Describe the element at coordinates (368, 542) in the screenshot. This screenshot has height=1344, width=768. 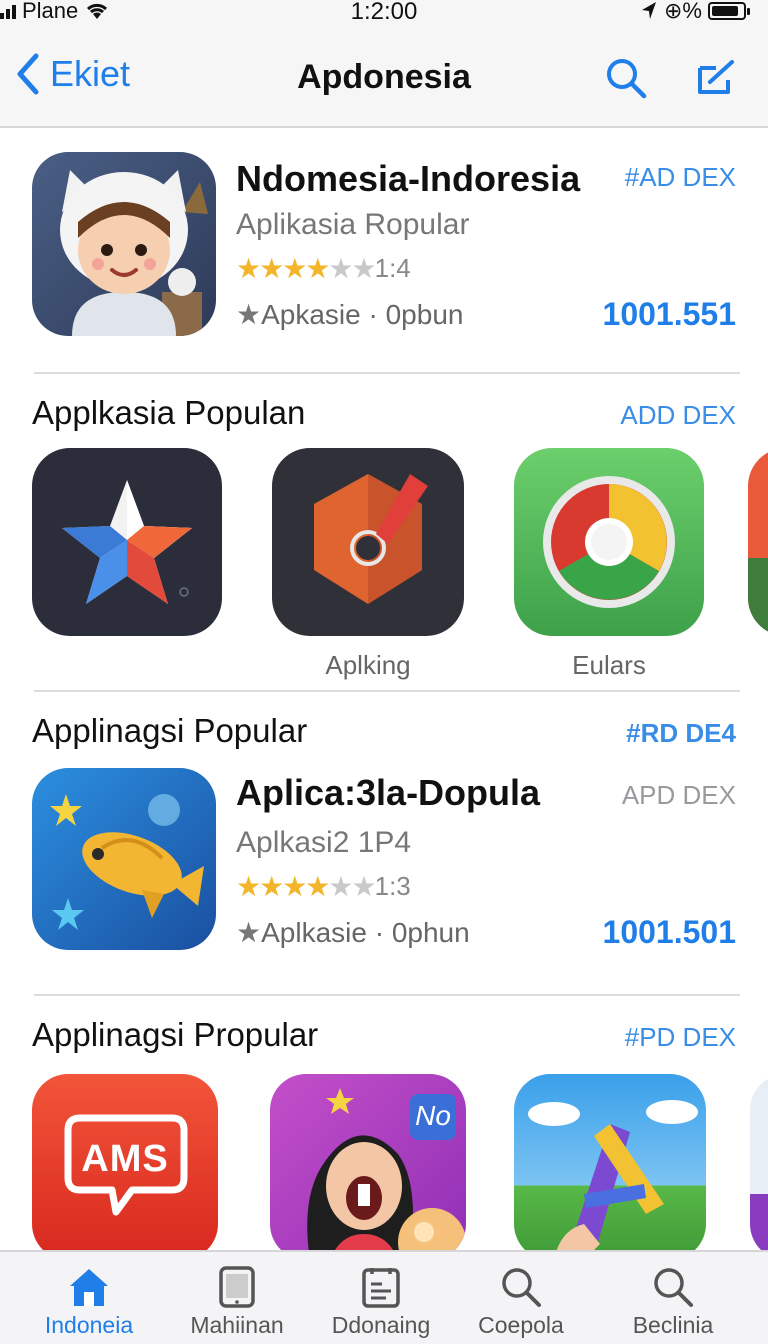
I see `tag-app-icon` at that location.